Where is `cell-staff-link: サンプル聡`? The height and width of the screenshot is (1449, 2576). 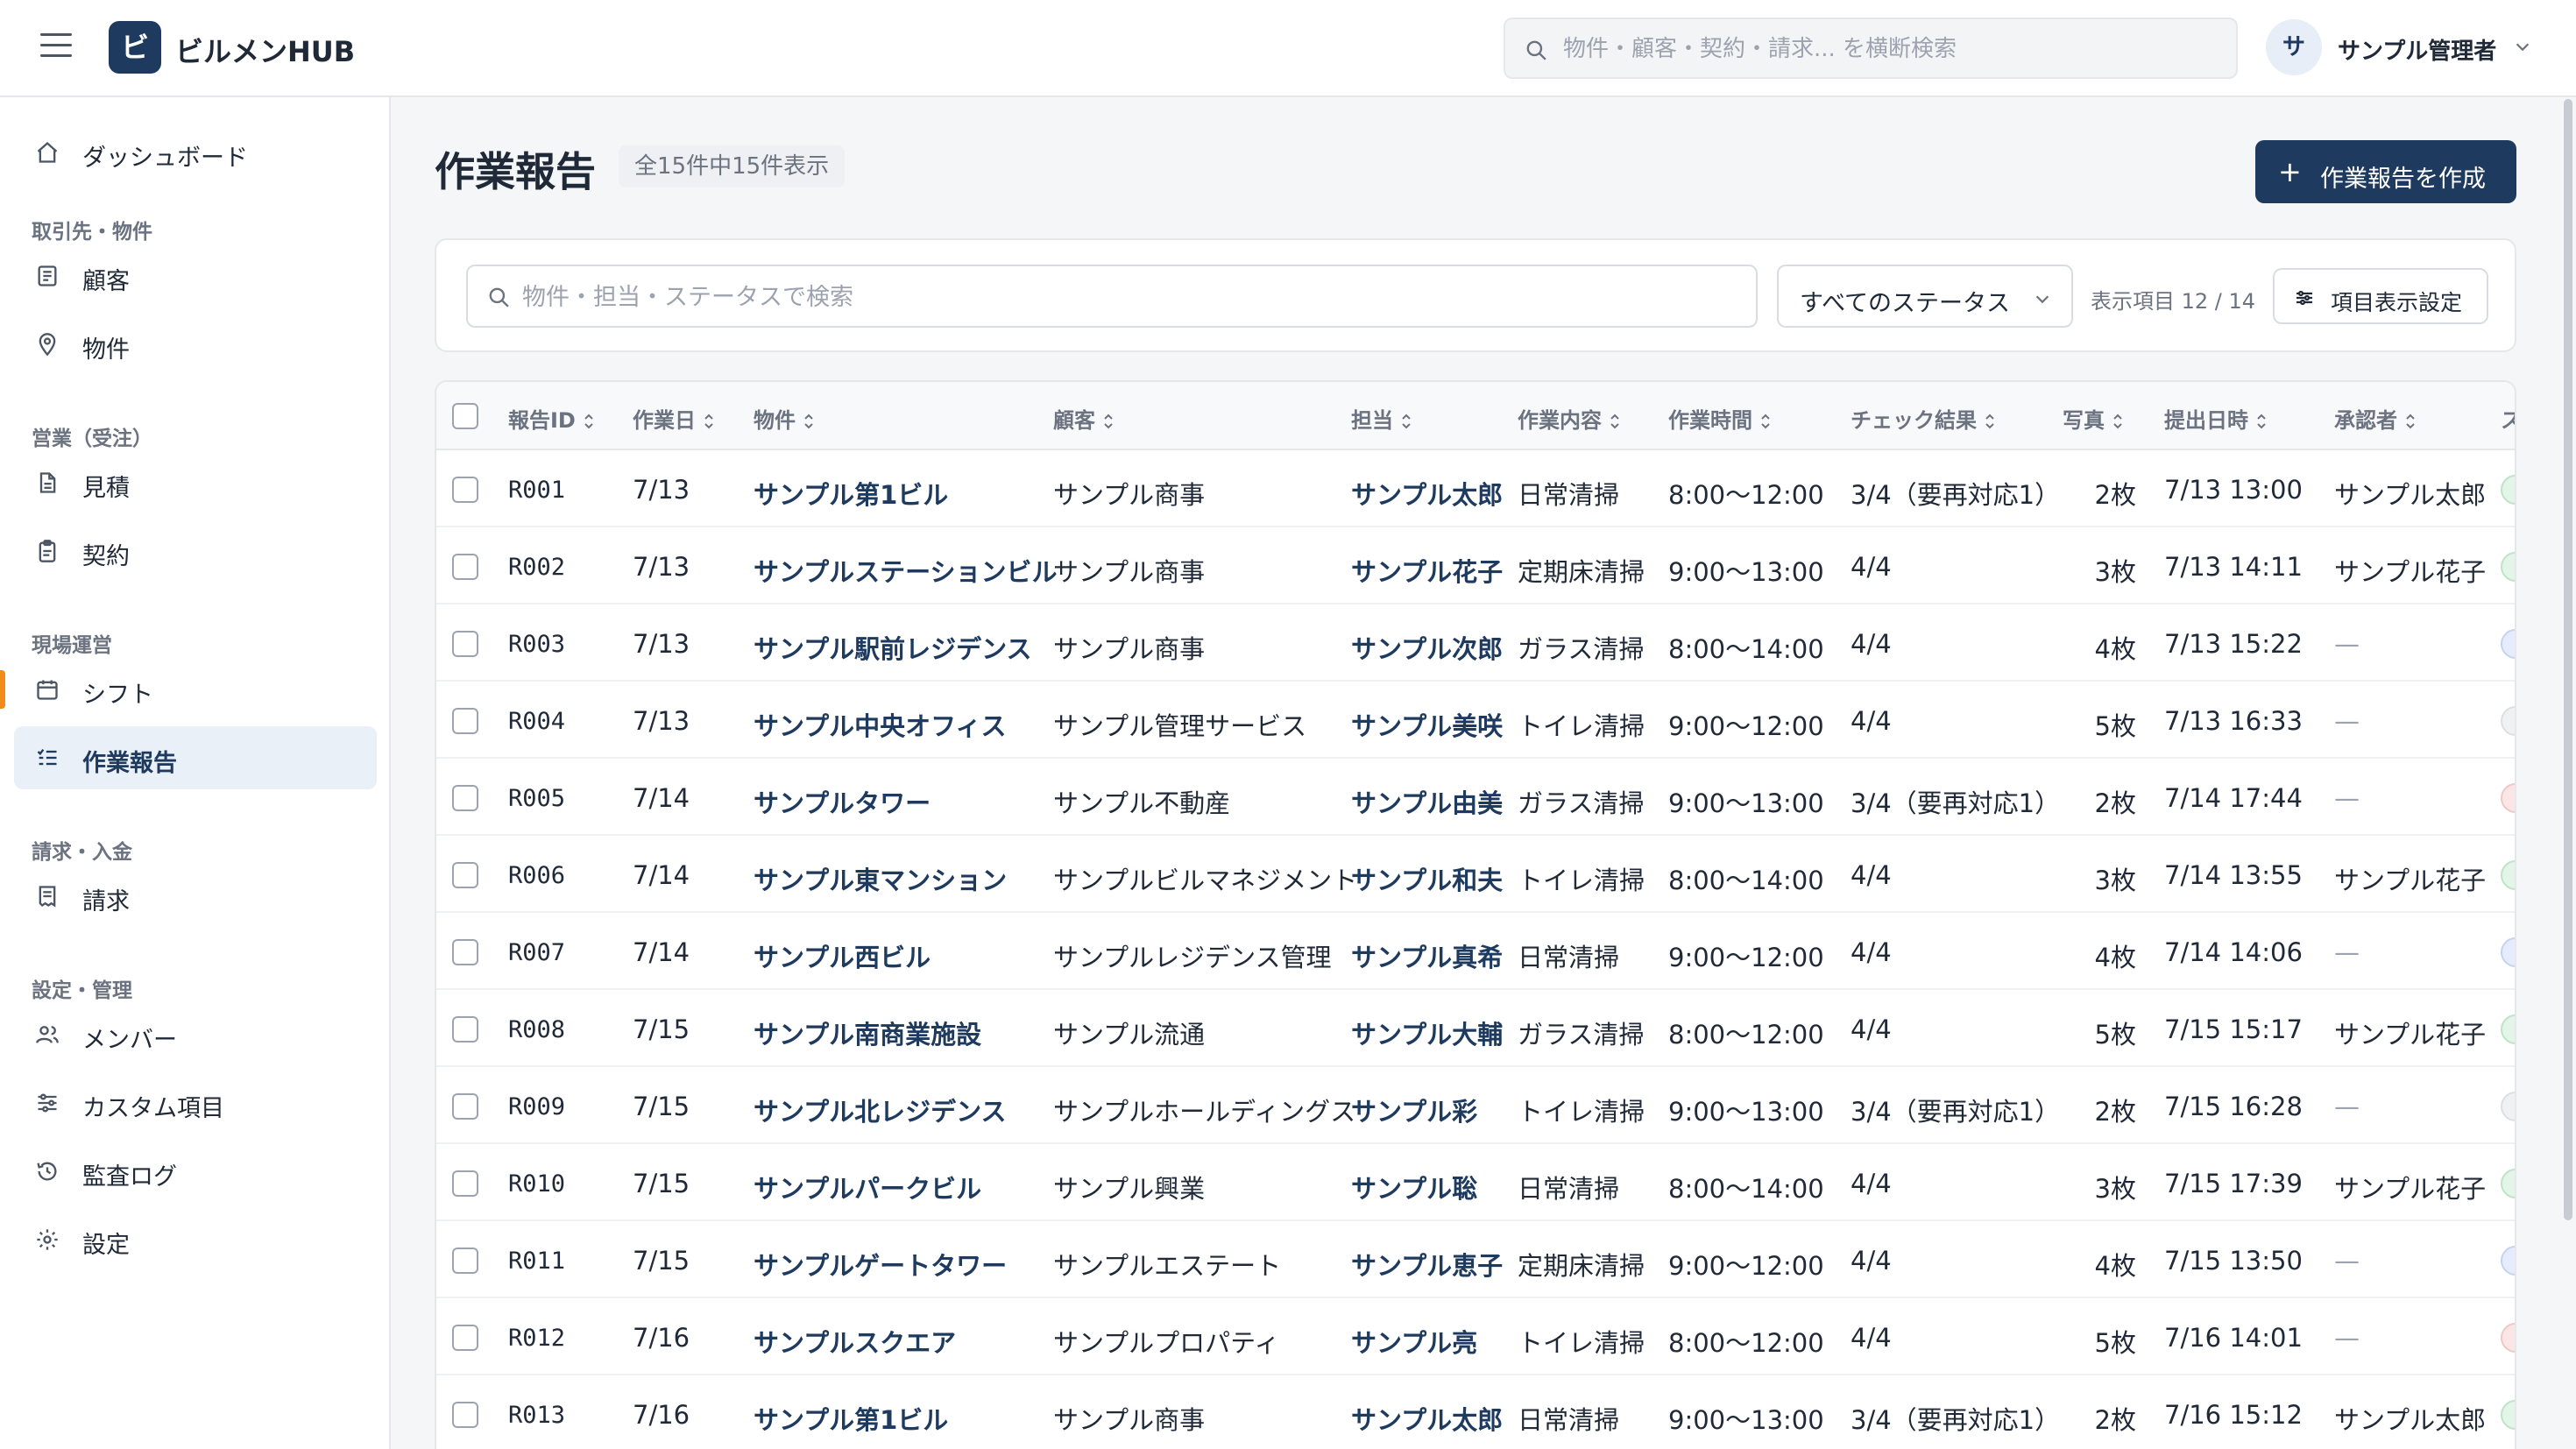
cell-staff-link: サンプル聡 is located at coordinates (1414, 1187).